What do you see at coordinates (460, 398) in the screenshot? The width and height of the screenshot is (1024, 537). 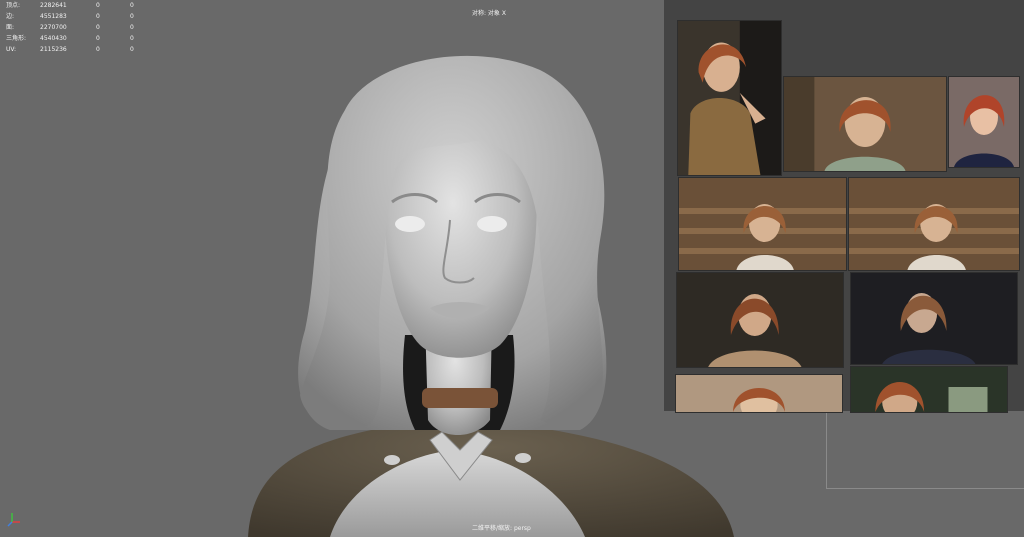 I see `choker` at bounding box center [460, 398].